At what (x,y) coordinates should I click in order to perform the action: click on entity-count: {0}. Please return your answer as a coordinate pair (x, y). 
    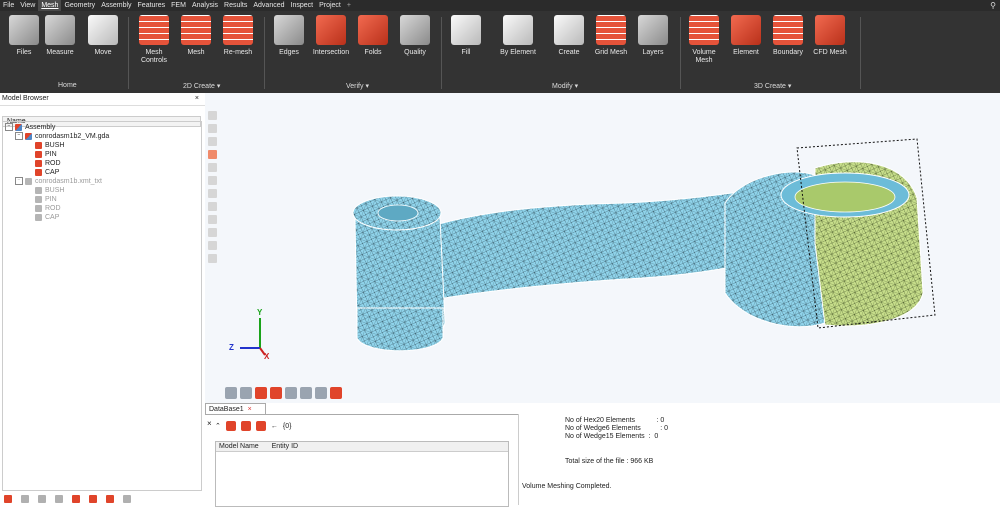
    Looking at the image, I should click on (287, 426).